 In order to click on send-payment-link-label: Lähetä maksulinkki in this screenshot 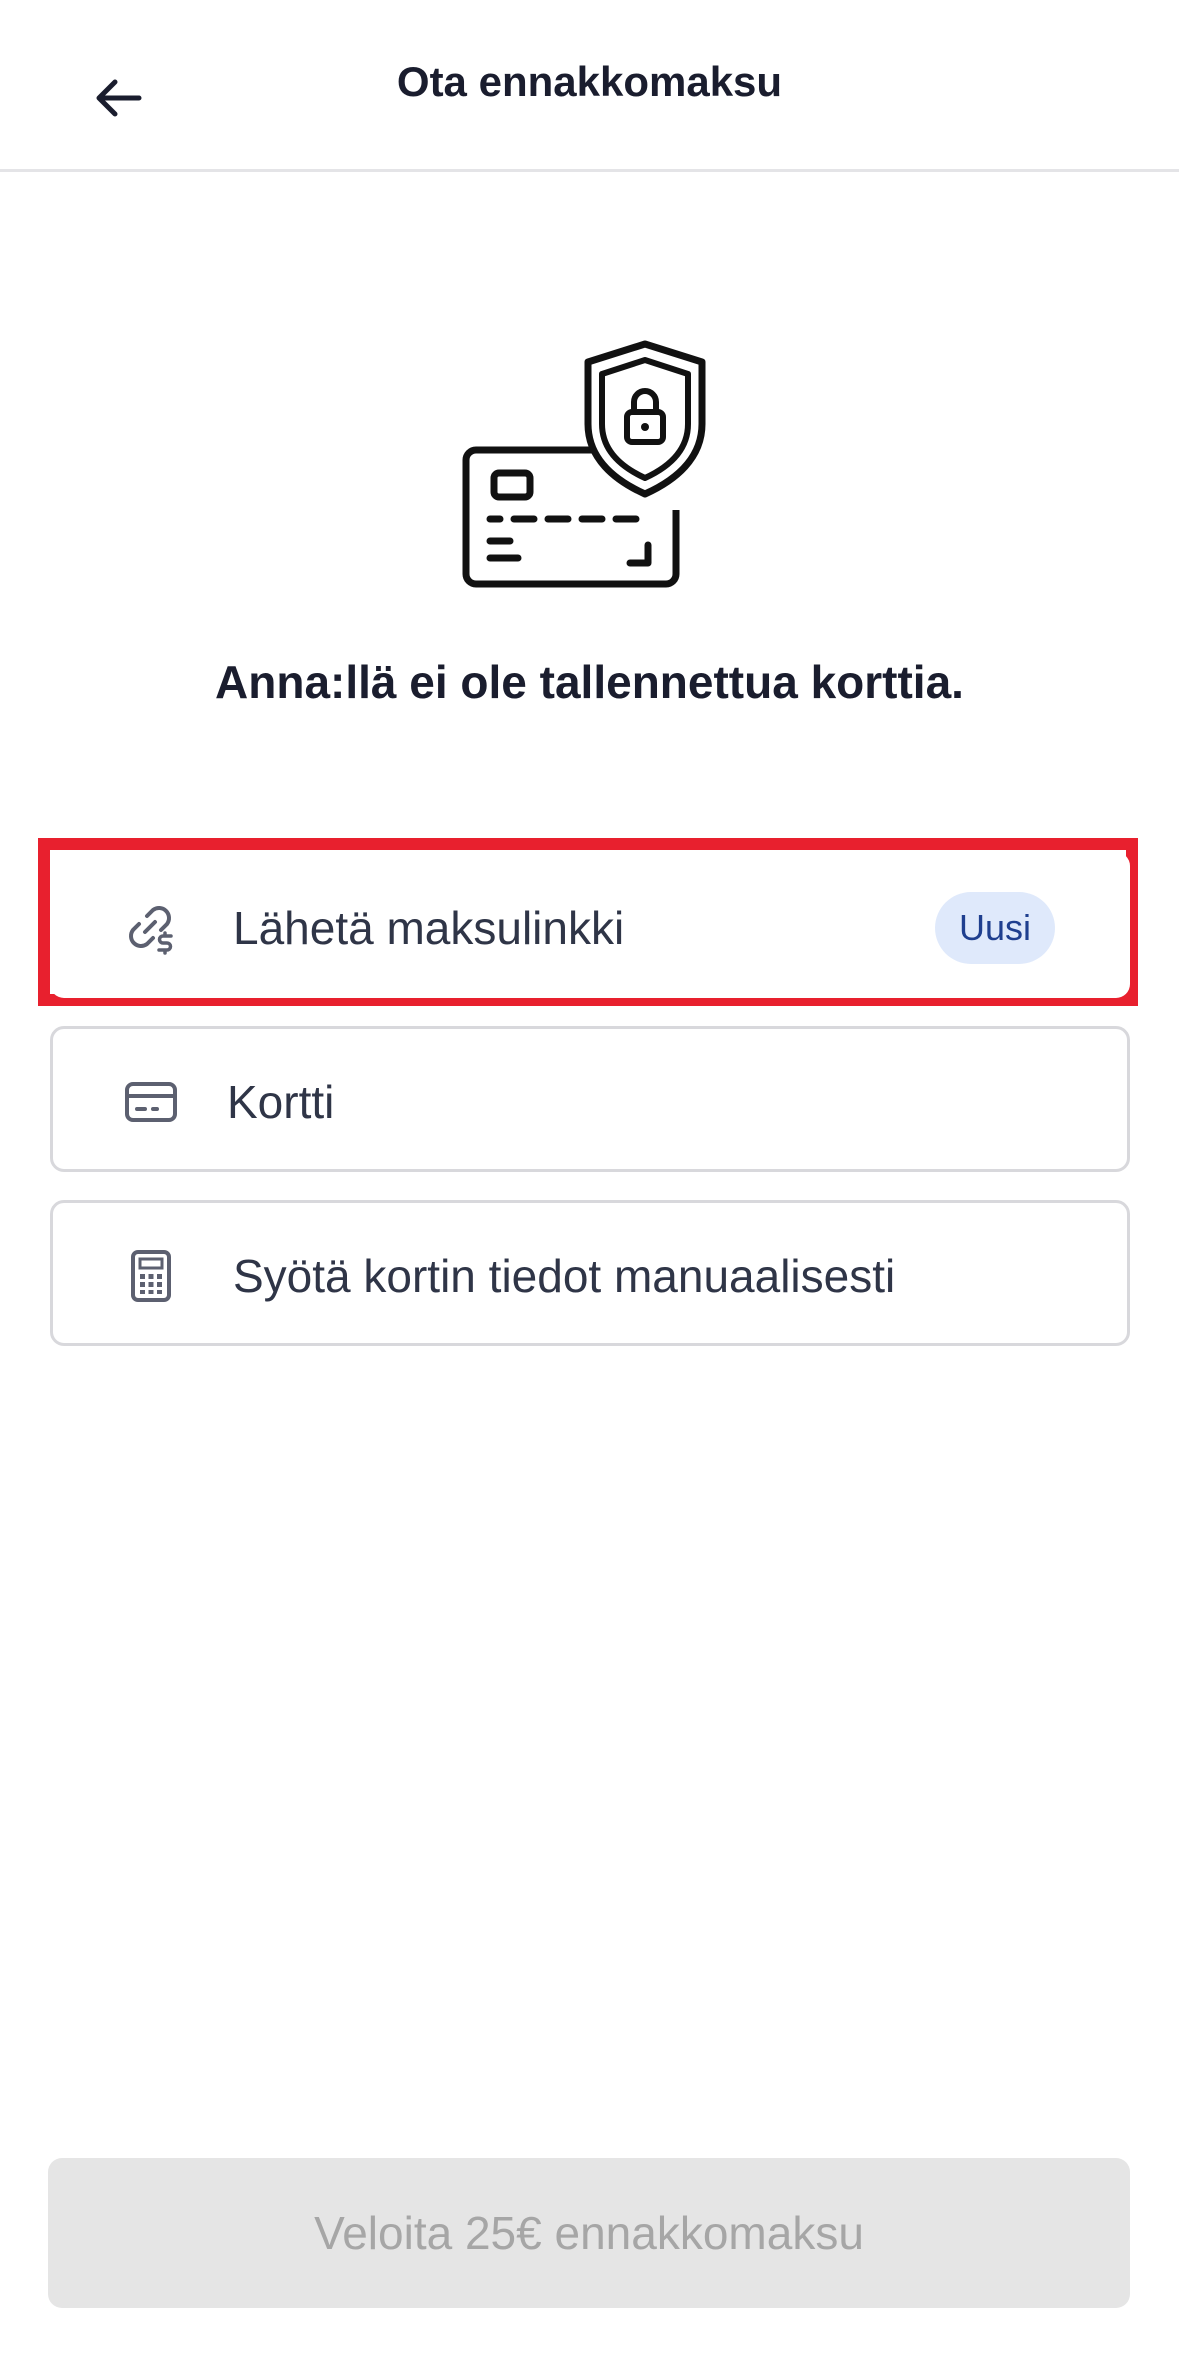, I will do `click(429, 928)`.